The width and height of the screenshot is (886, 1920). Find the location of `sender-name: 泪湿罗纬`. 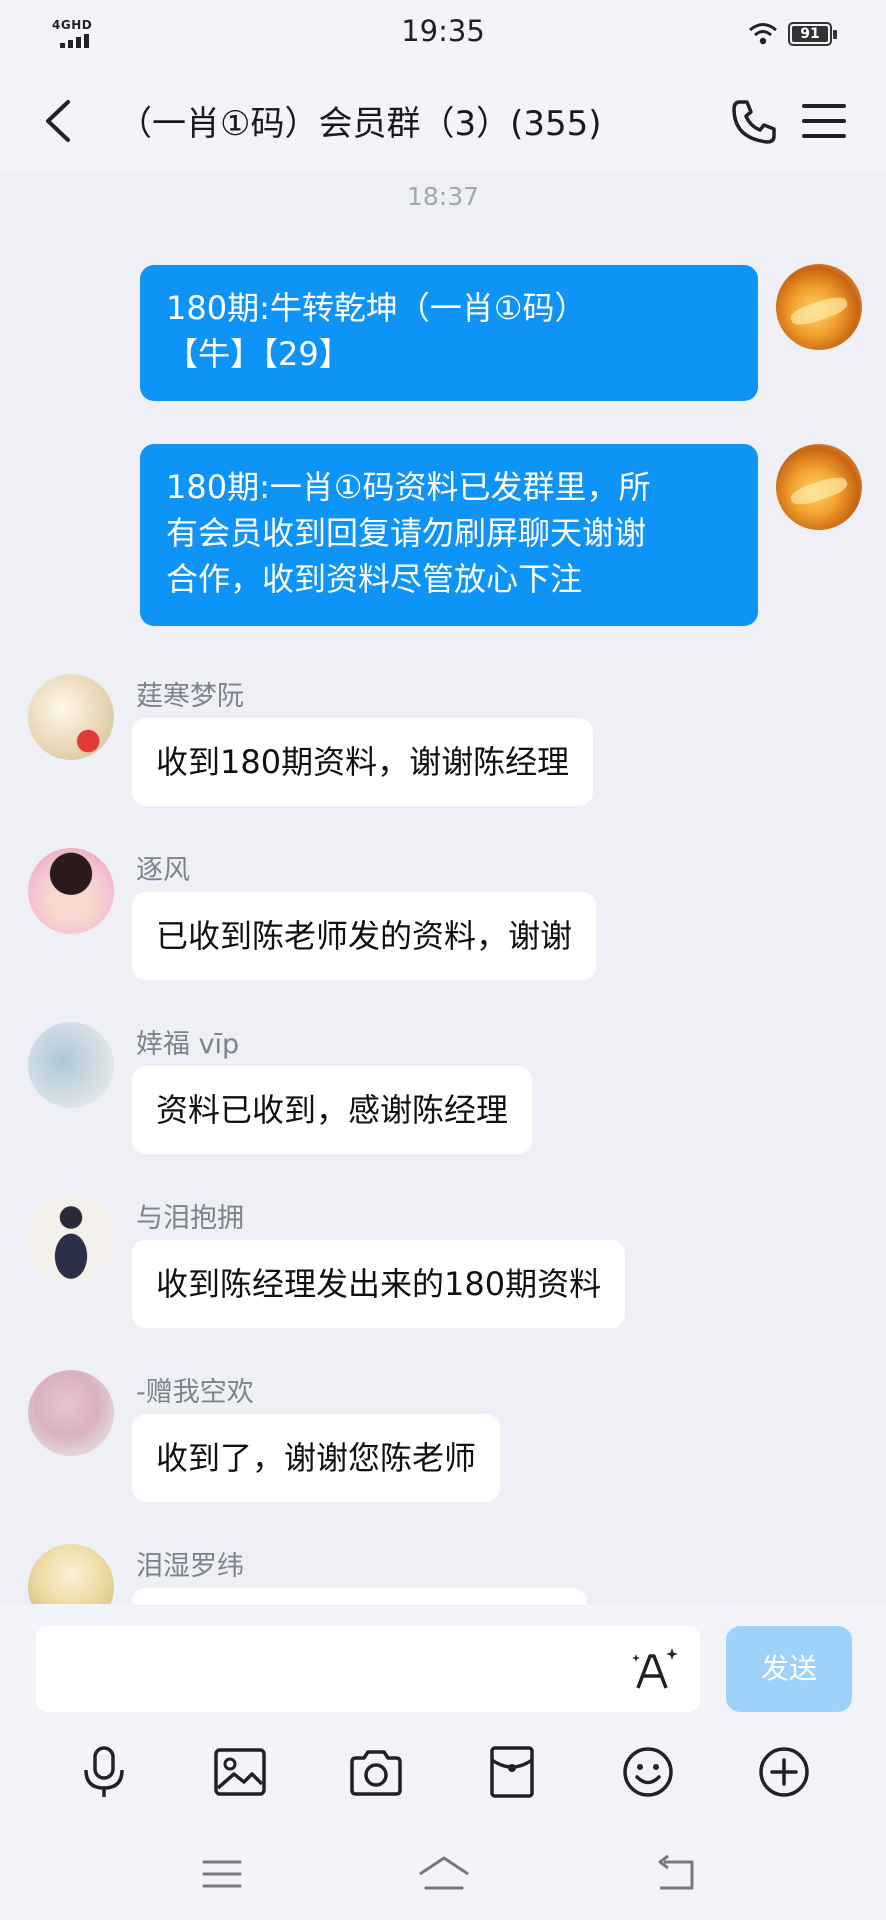

sender-name: 泪湿罗纬 is located at coordinates (190, 1566).